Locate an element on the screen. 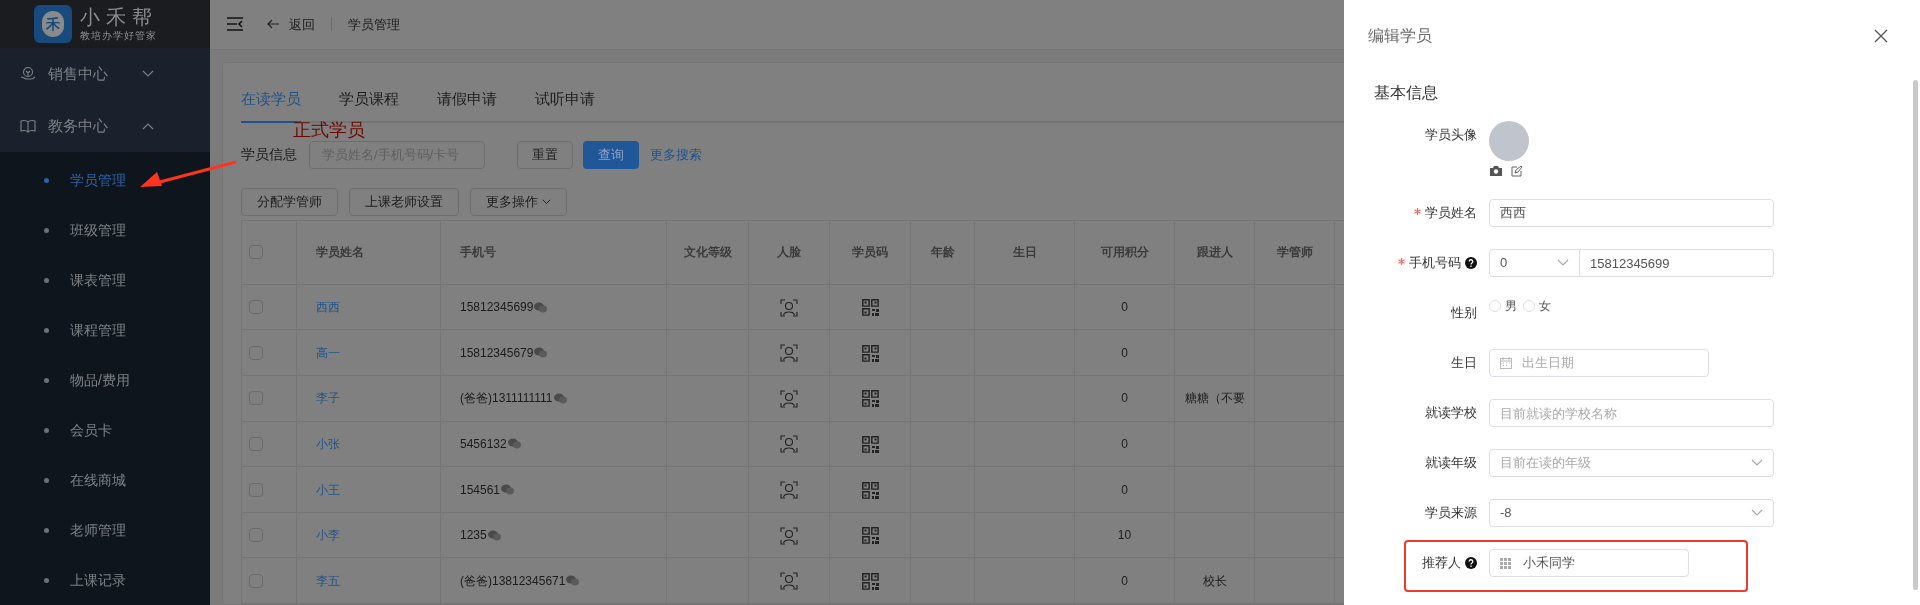  menu-group-header: 销售中心 is located at coordinates (105, 74).